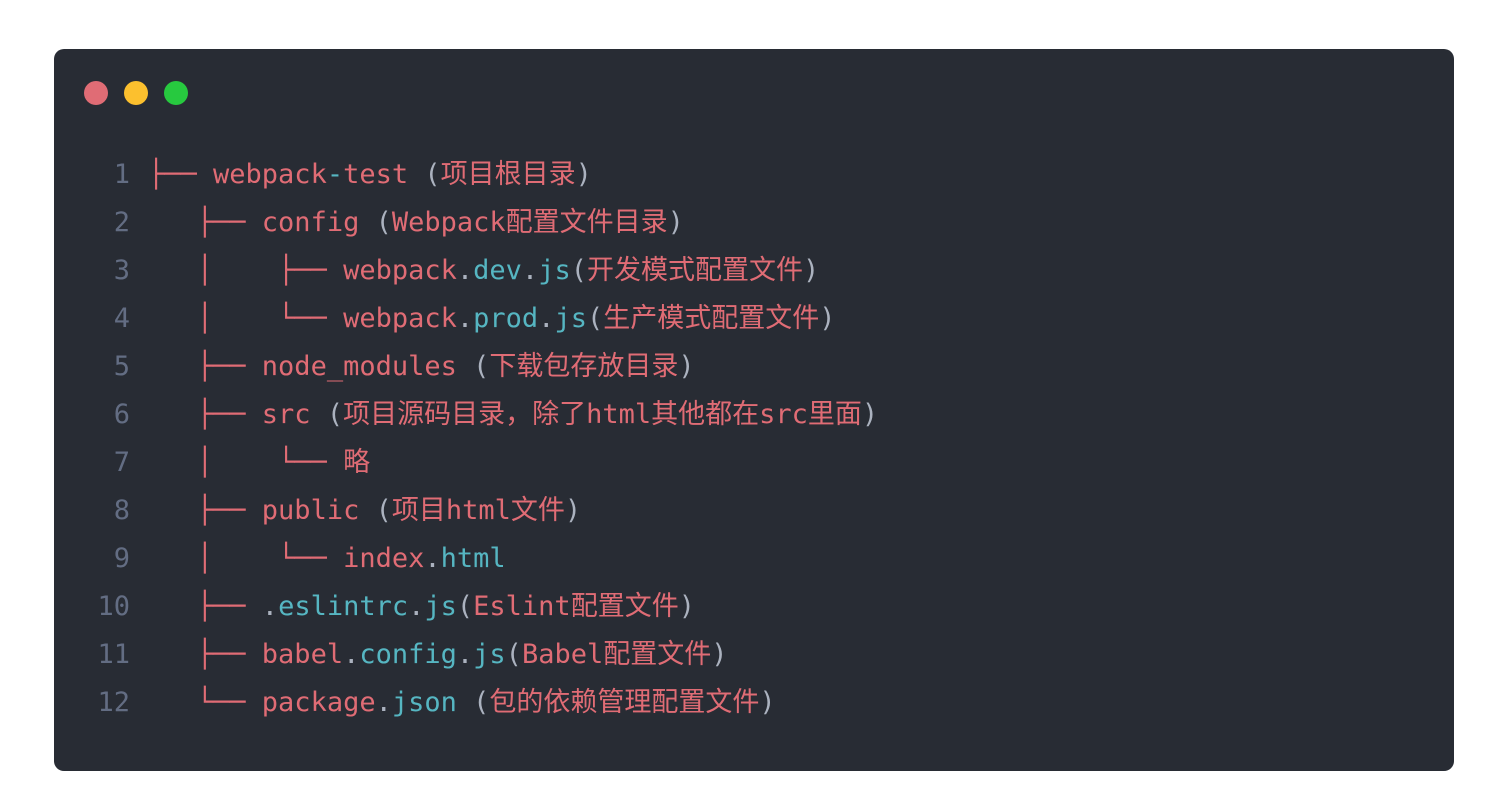 The height and width of the screenshot is (802, 1508). What do you see at coordinates (318, 702) in the screenshot?
I see `token-name: package` at bounding box center [318, 702].